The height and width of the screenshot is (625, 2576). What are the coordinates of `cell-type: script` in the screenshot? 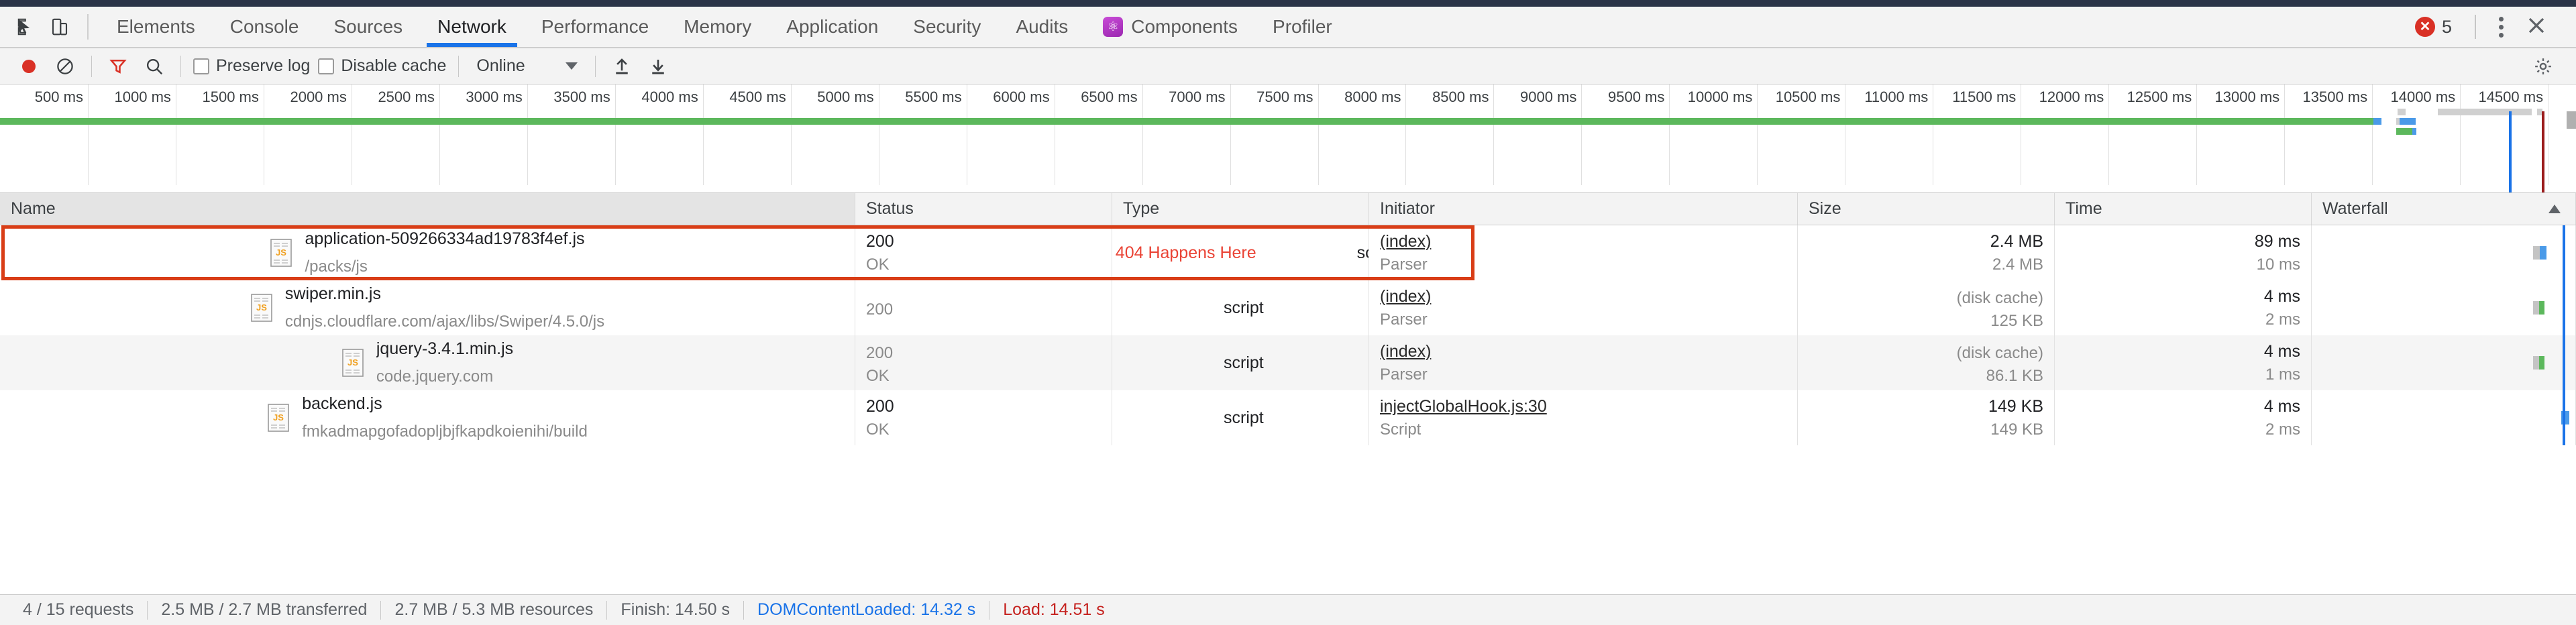 It's located at (1240, 417).